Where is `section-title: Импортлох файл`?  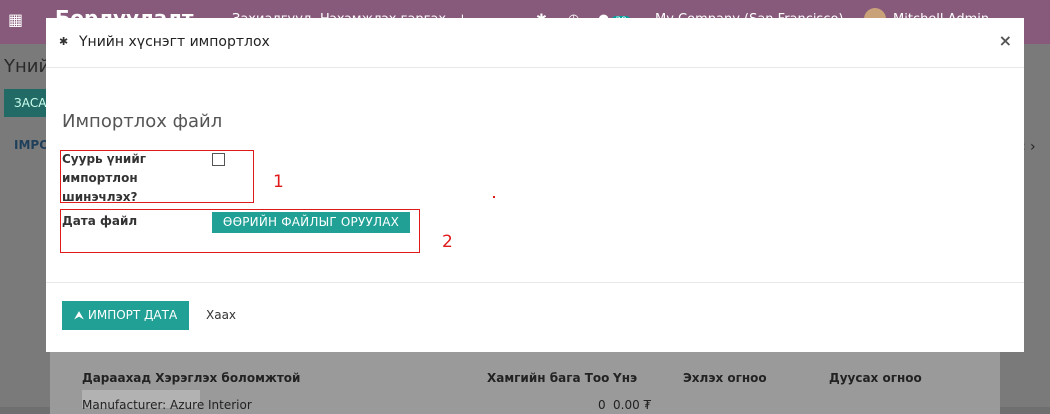
section-title: Импортлох файл is located at coordinates (142, 121).